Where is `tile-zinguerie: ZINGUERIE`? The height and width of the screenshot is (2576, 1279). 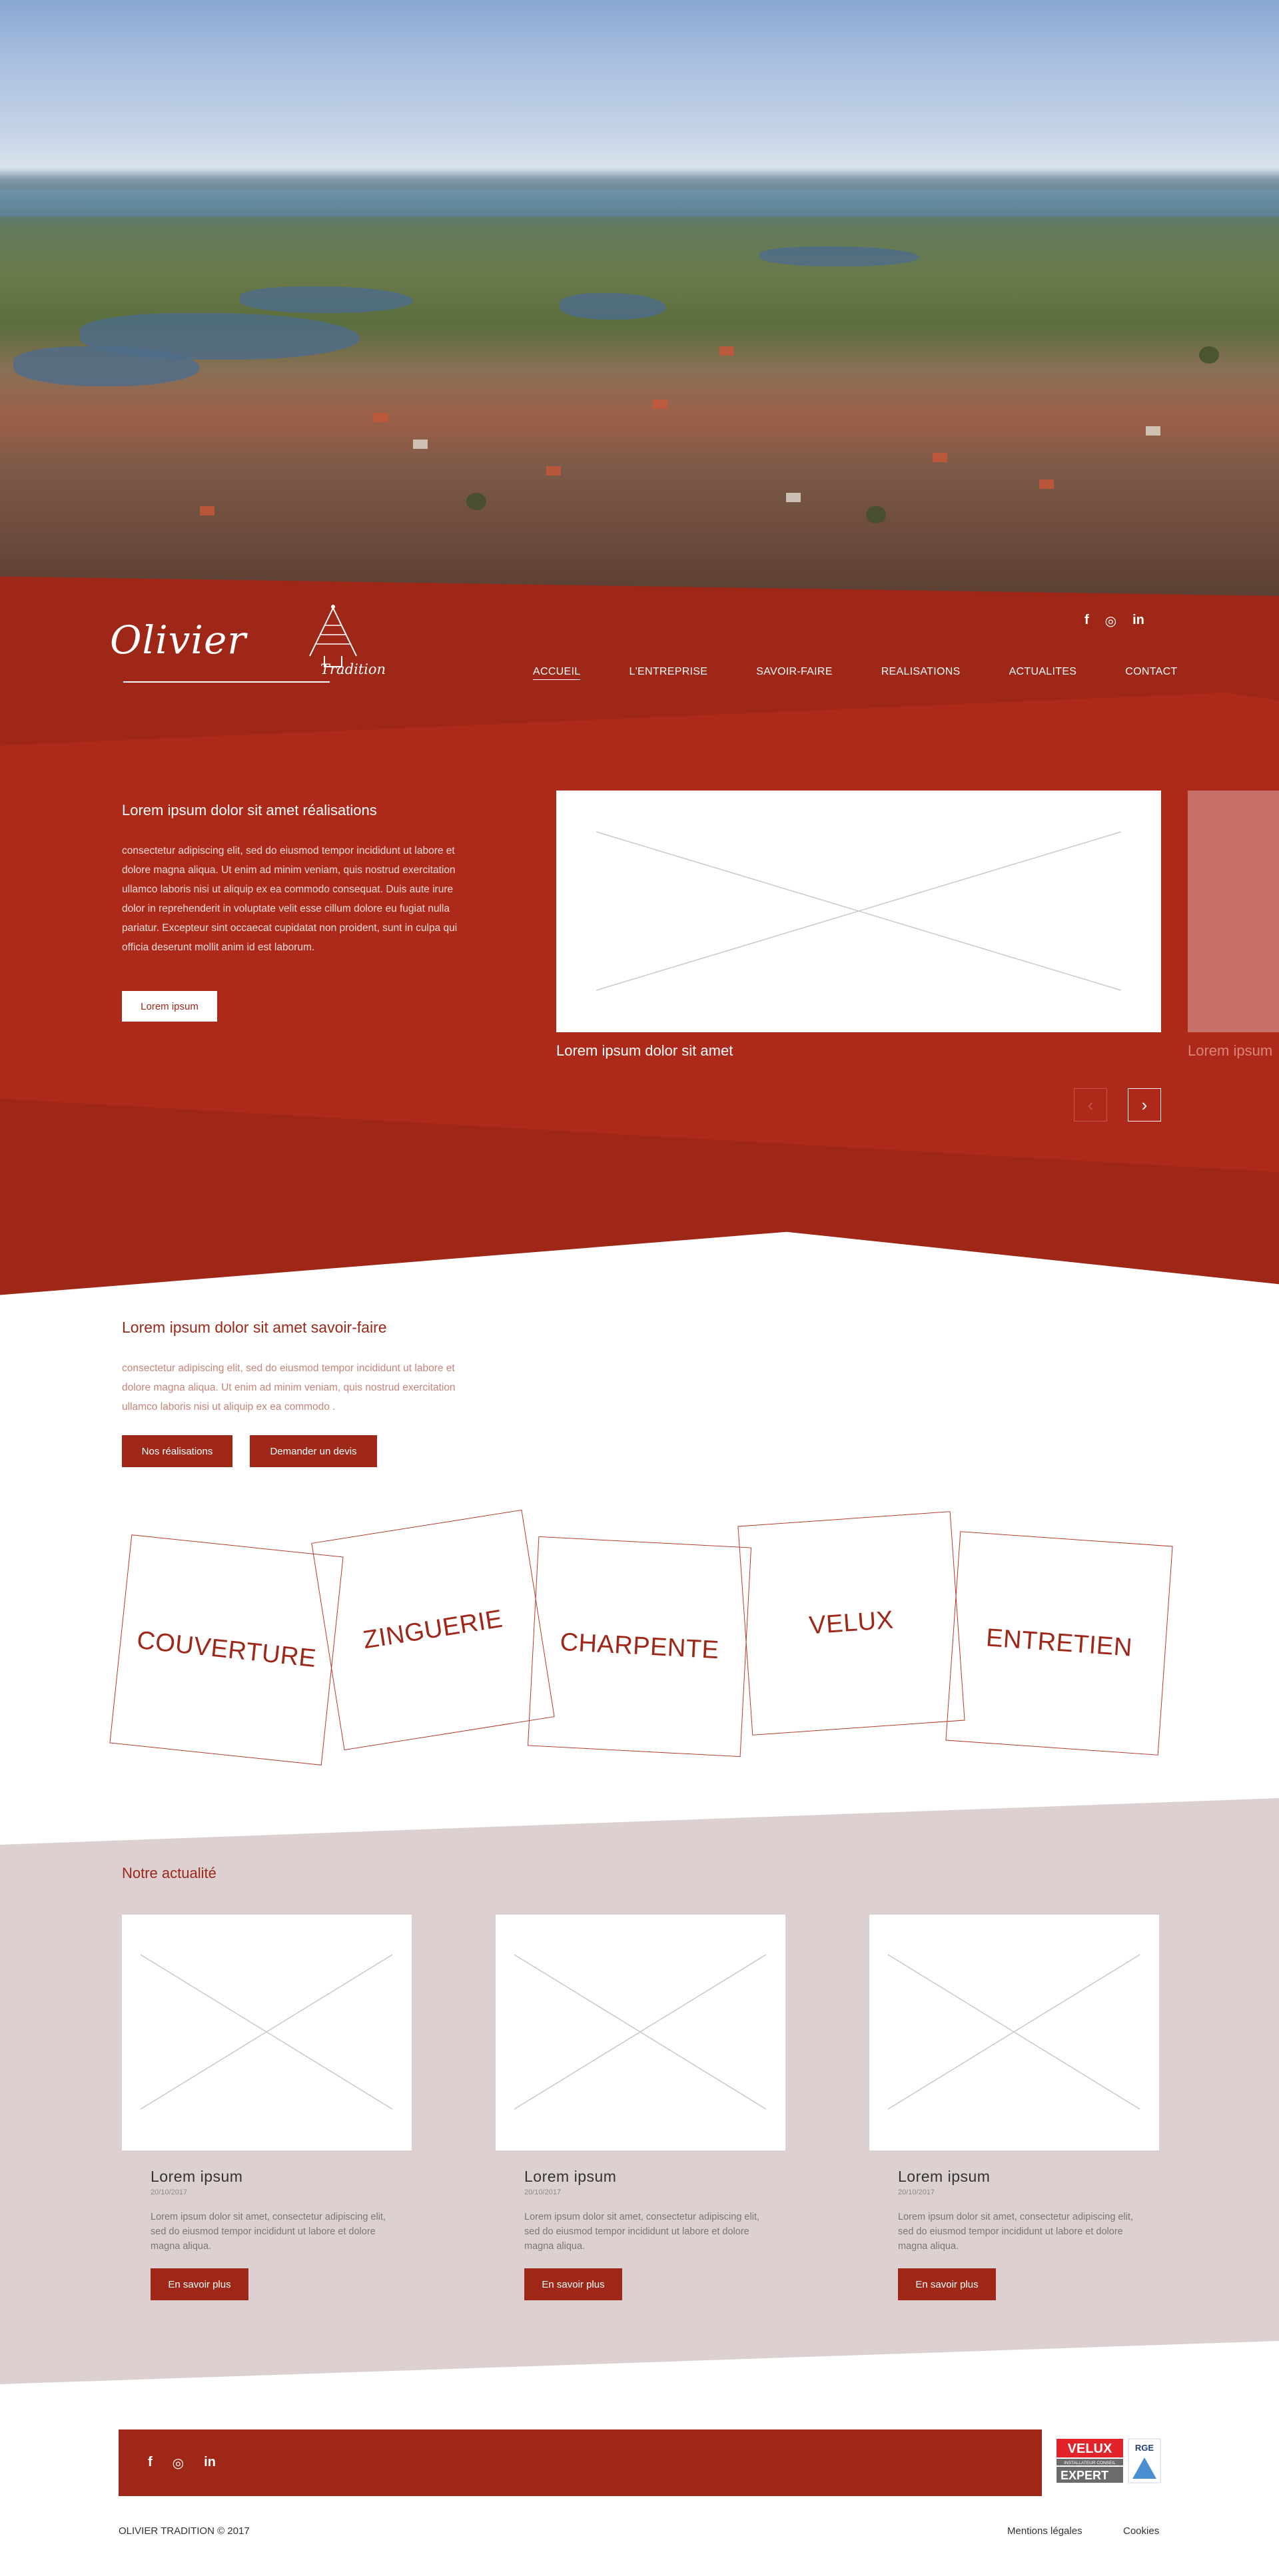
tile-zinguerie: ZINGUERIE is located at coordinates (433, 1630).